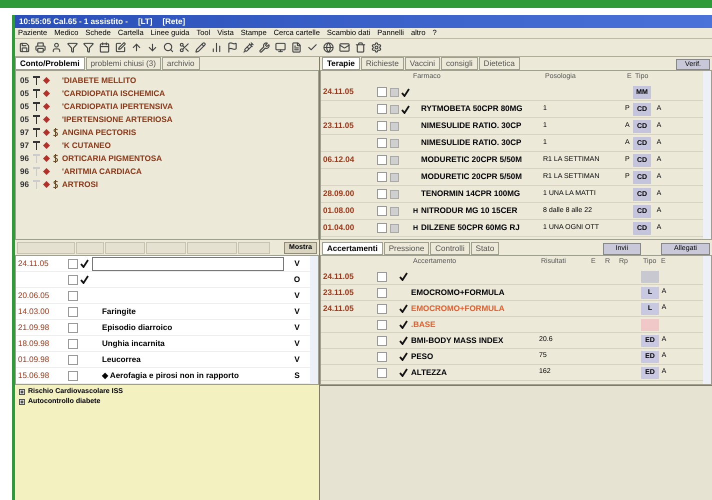 This screenshot has height=500, width=712. What do you see at coordinates (360, 47) in the screenshot?
I see `trash-icon` at bounding box center [360, 47].